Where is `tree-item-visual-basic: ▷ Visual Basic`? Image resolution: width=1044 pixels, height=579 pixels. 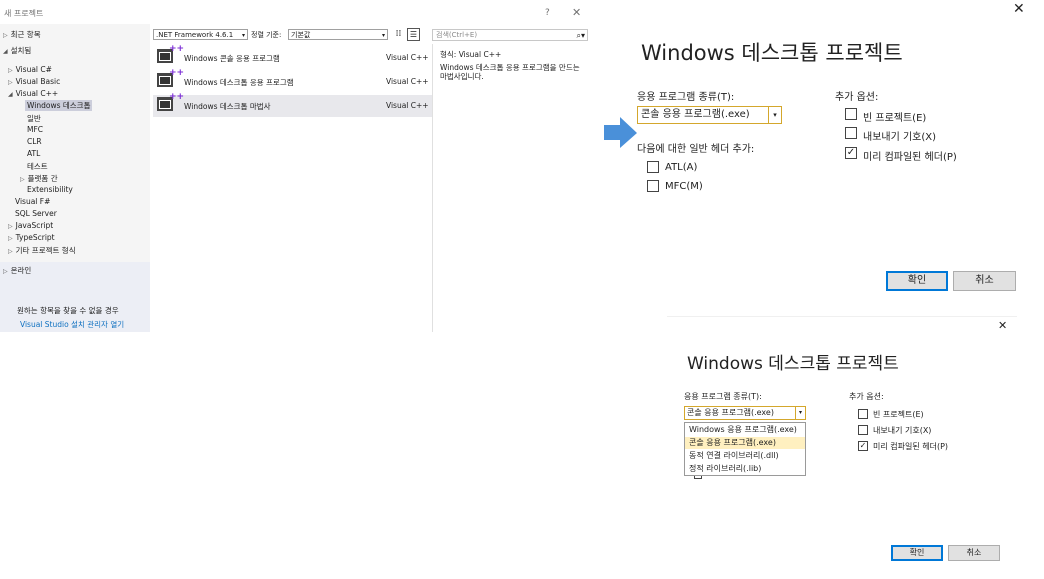
tree-item-visual-basic: ▷ Visual Basic is located at coordinates (34, 81).